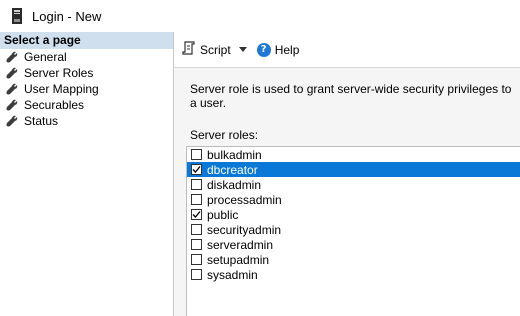 Image resolution: width=520 pixels, height=316 pixels. What do you see at coordinates (61, 89) in the screenshot?
I see `sidebar-item-label: User Mapping` at bounding box center [61, 89].